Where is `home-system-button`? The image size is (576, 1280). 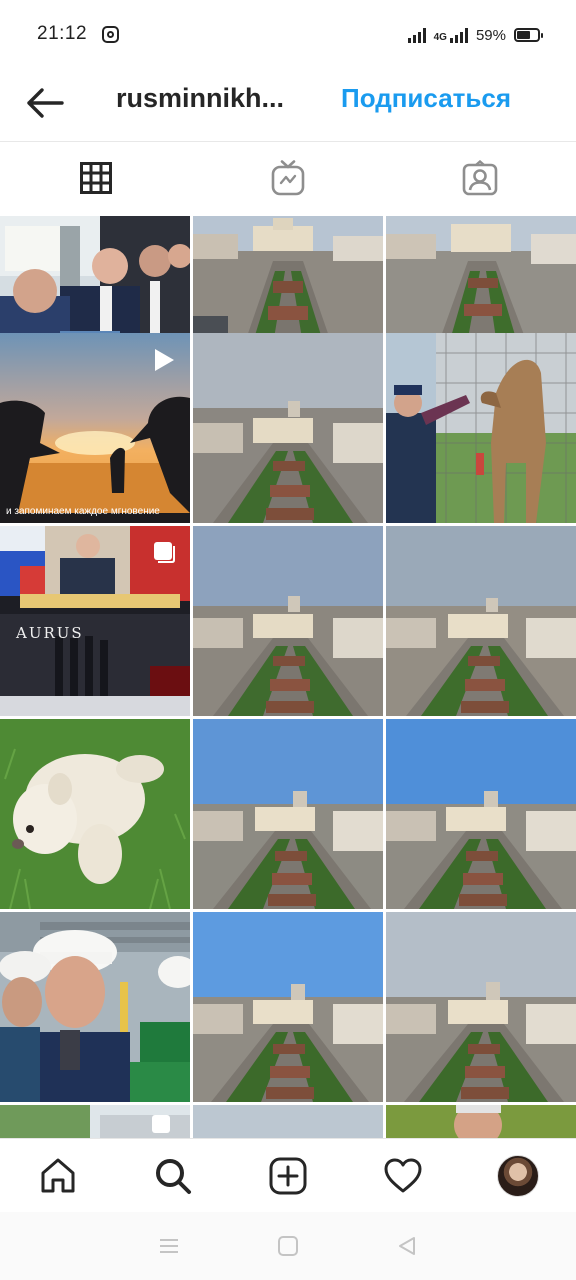
home-system-button is located at coordinates (288, 1246).